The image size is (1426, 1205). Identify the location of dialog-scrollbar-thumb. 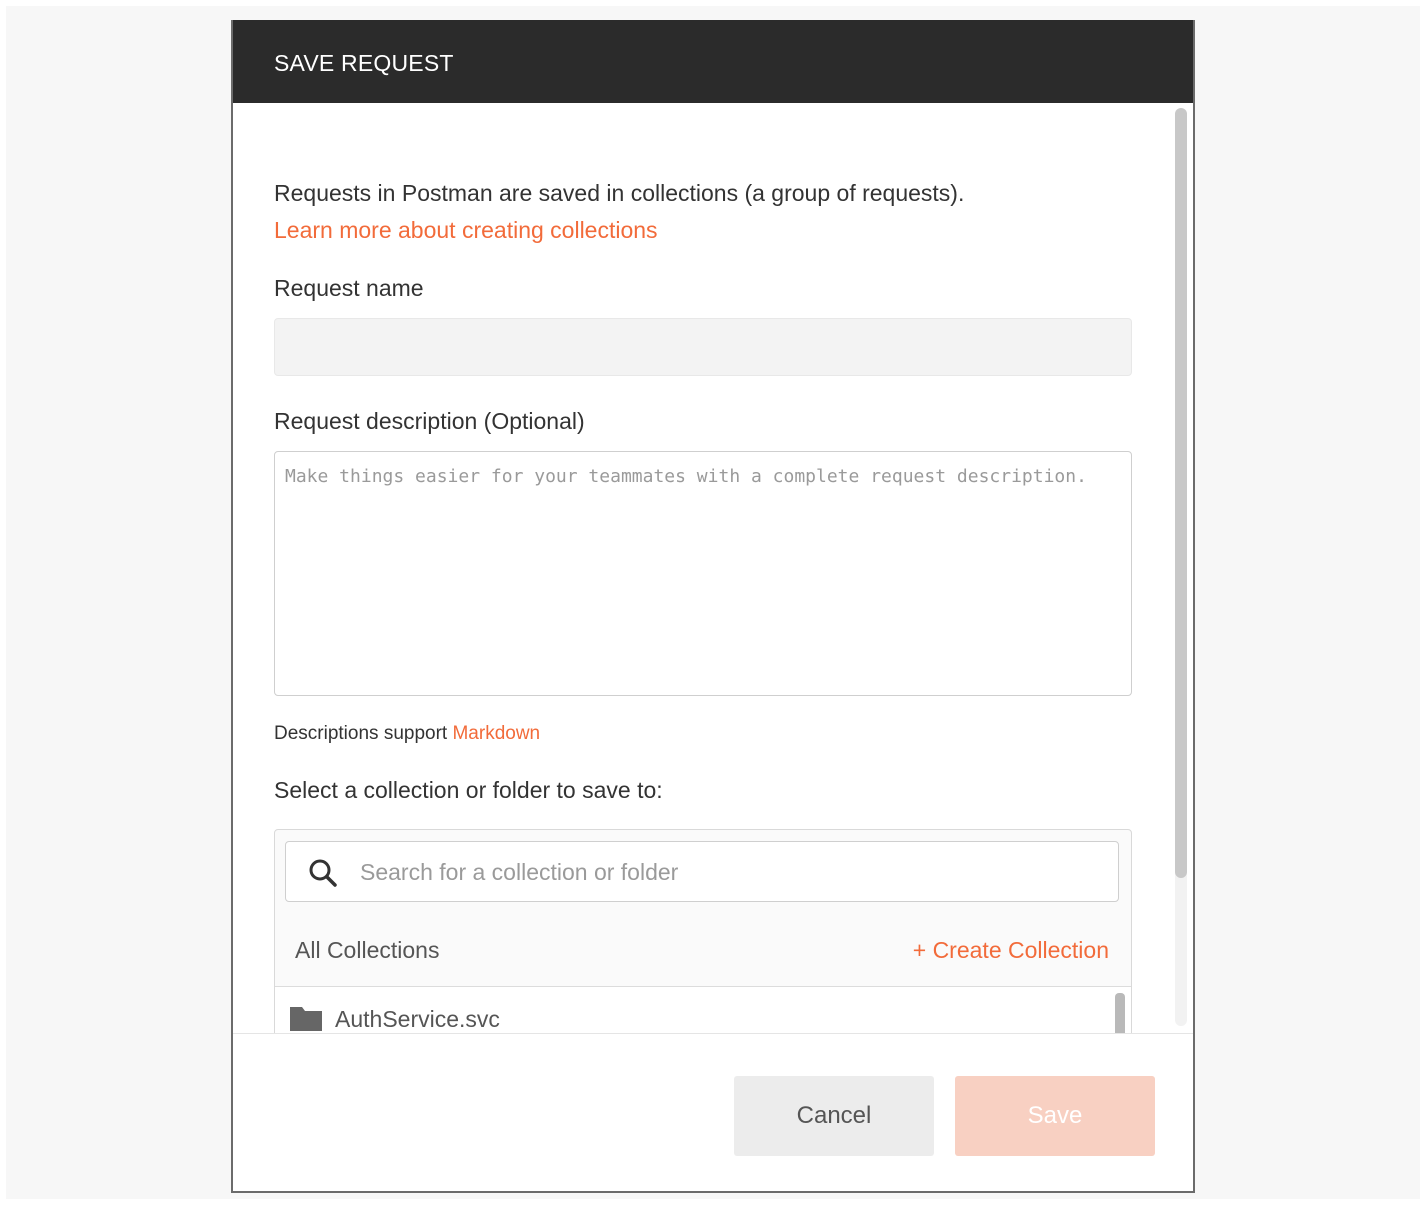
(1181, 493).